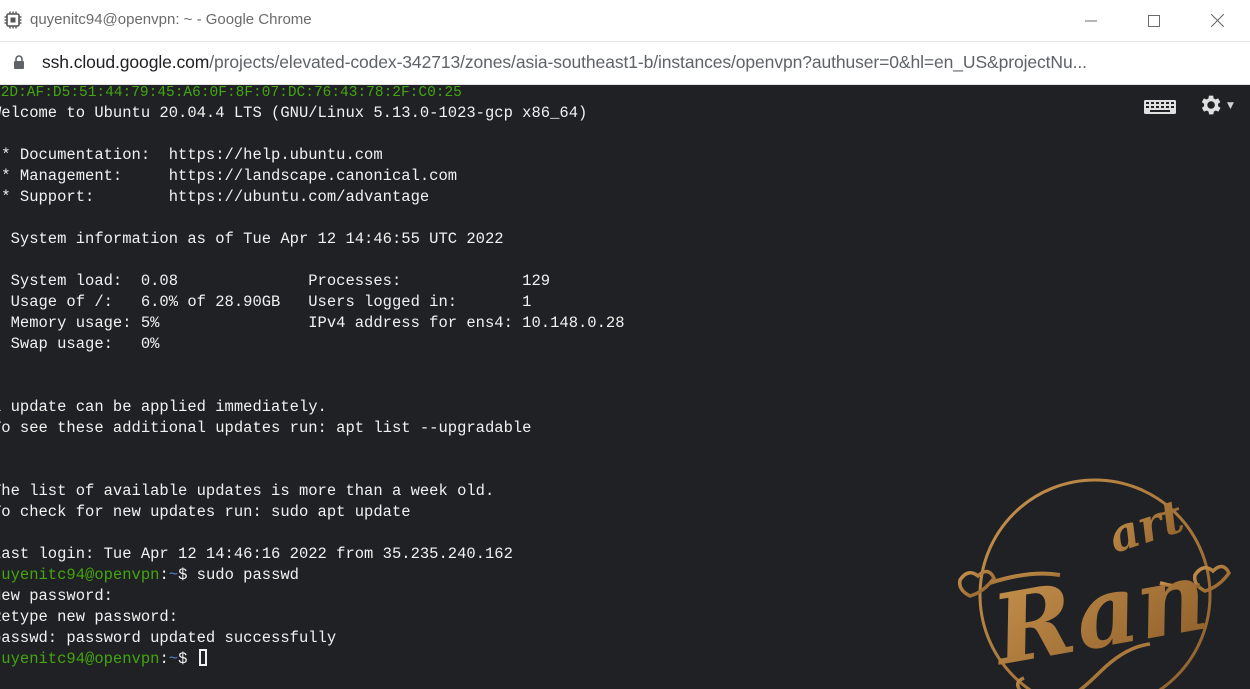  Describe the element at coordinates (80, 344) in the screenshot. I see `terminal-line: Swap usage: 0%` at that location.